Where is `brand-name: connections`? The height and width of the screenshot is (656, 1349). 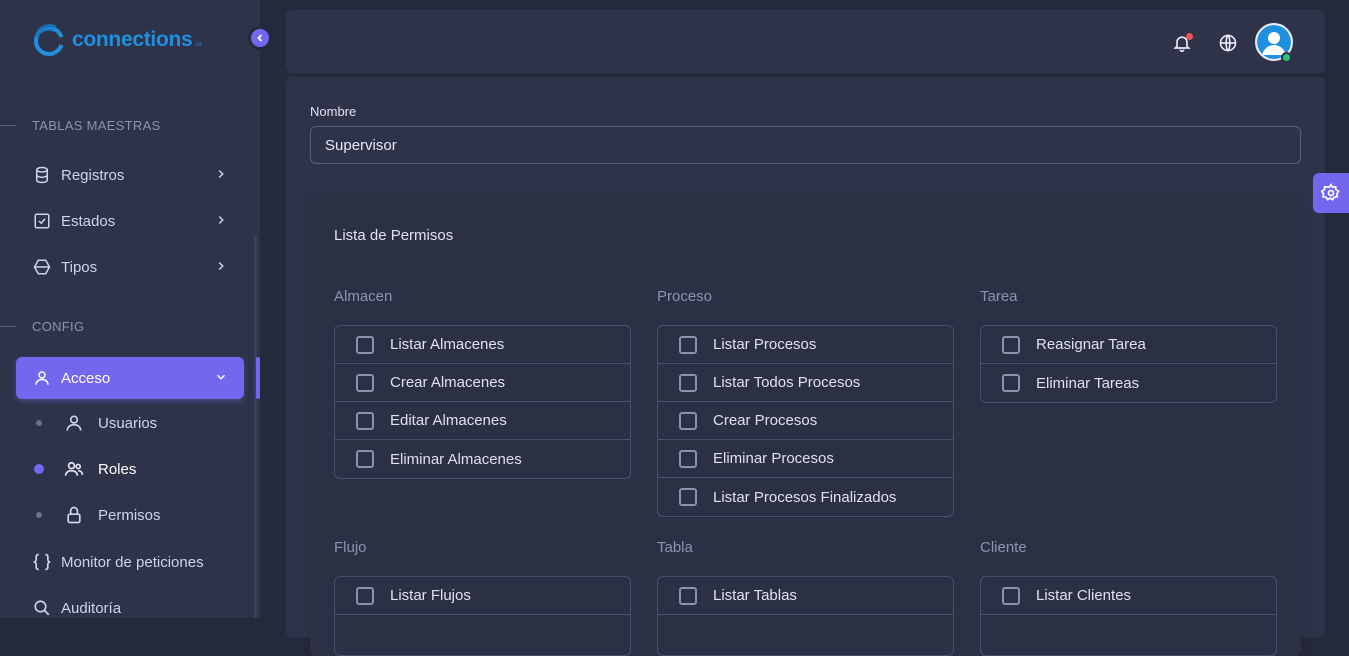
brand-name: connections is located at coordinates (132, 39).